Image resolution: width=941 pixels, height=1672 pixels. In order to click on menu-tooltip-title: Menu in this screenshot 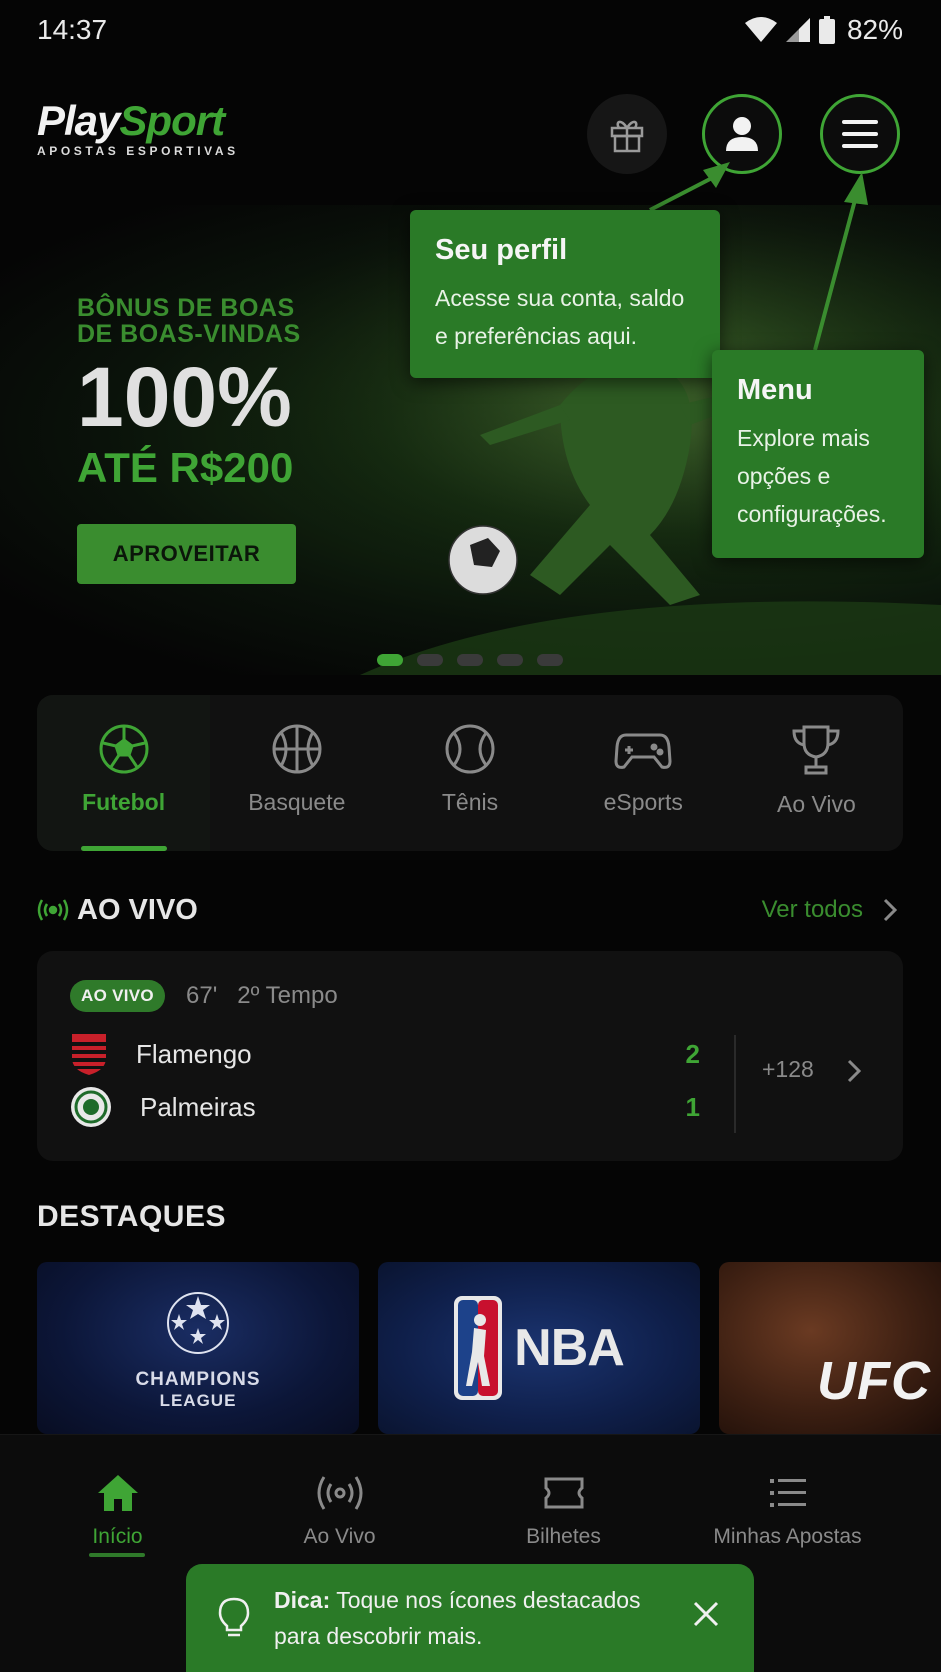, I will do `click(775, 390)`.